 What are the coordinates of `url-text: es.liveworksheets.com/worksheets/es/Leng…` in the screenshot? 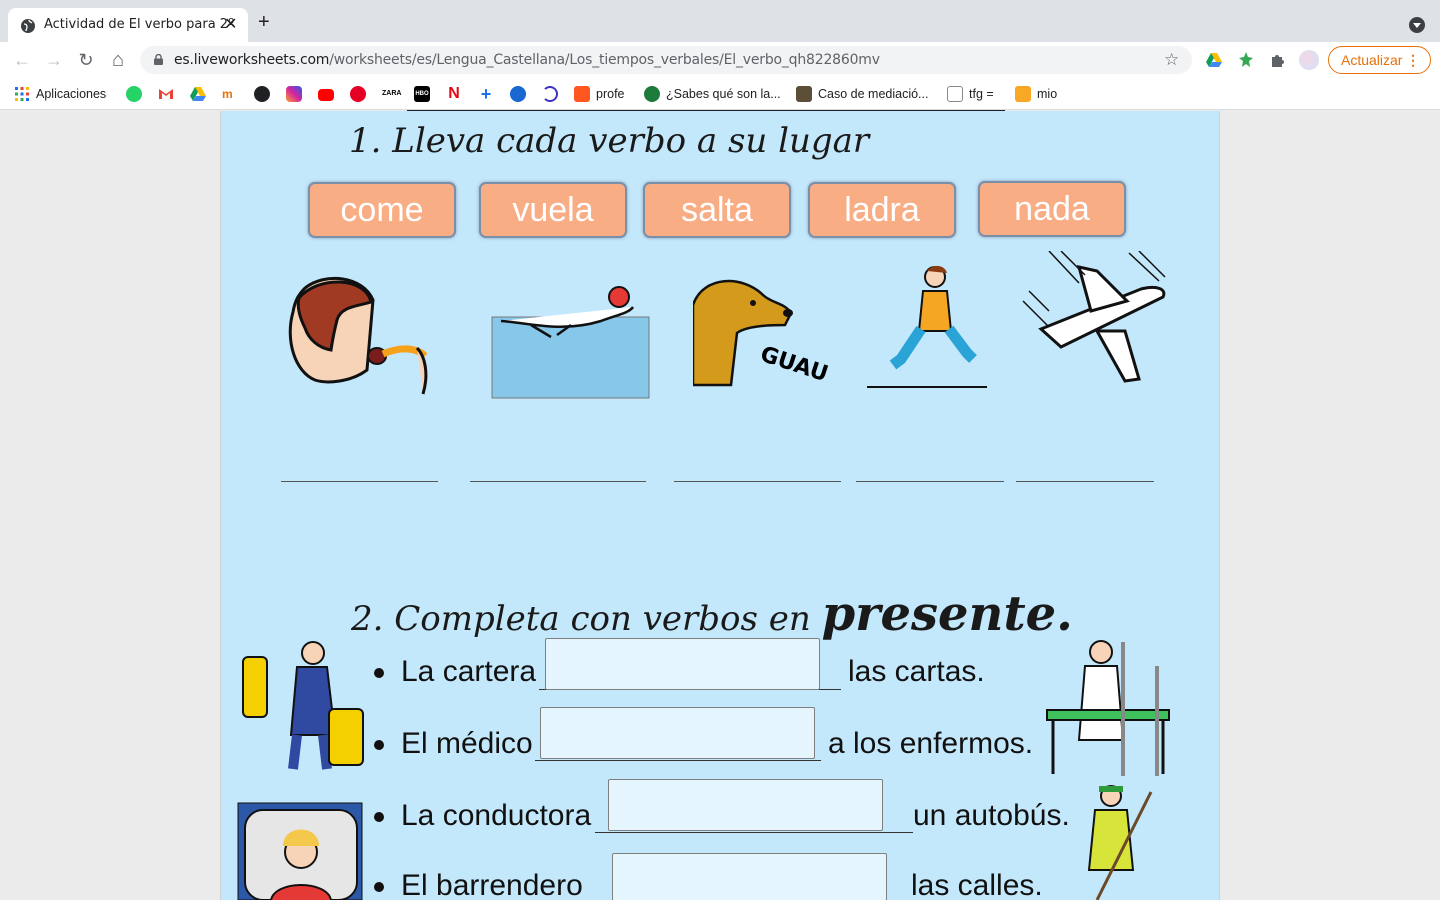 It's located at (527, 60).